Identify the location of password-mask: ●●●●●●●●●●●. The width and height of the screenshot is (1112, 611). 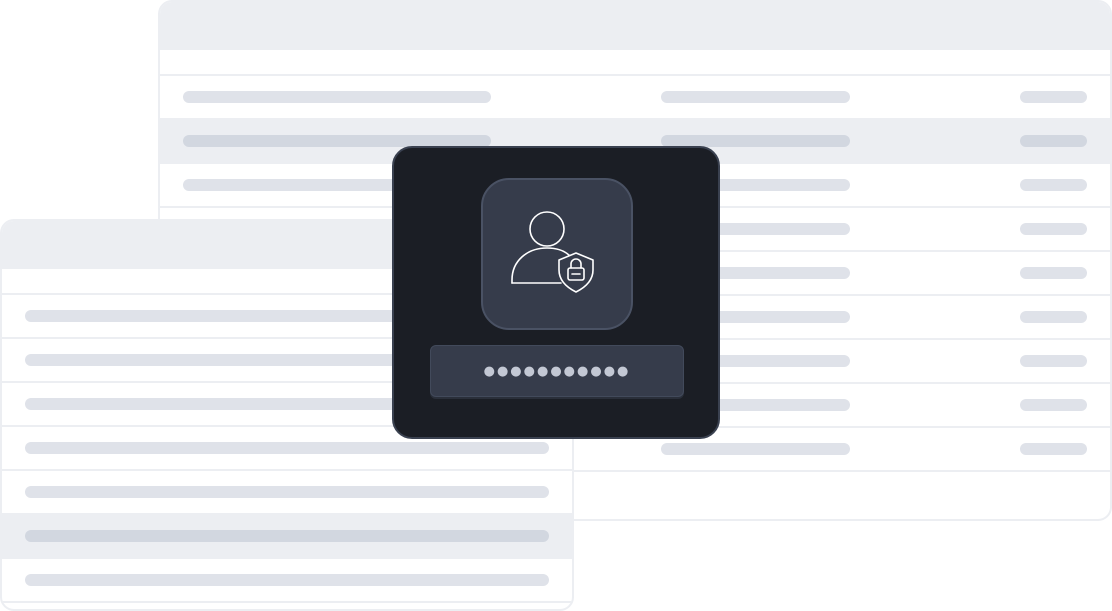
(557, 371).